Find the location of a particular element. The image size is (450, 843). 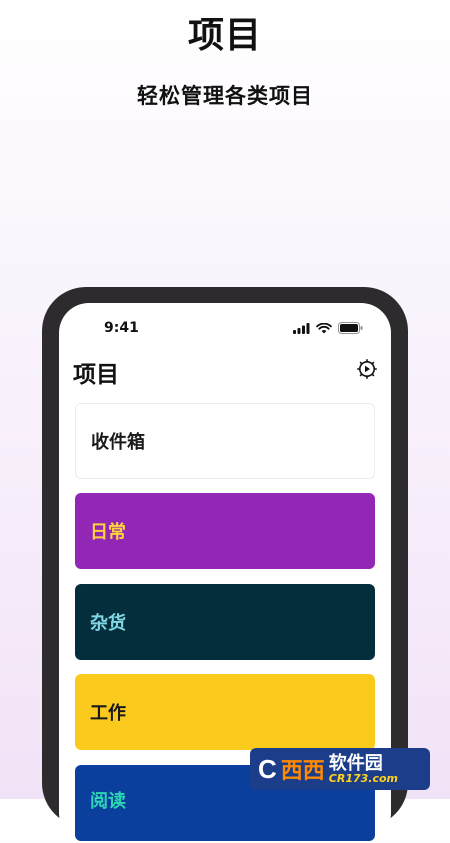

nav-bar: 项目 is located at coordinates (225, 371).